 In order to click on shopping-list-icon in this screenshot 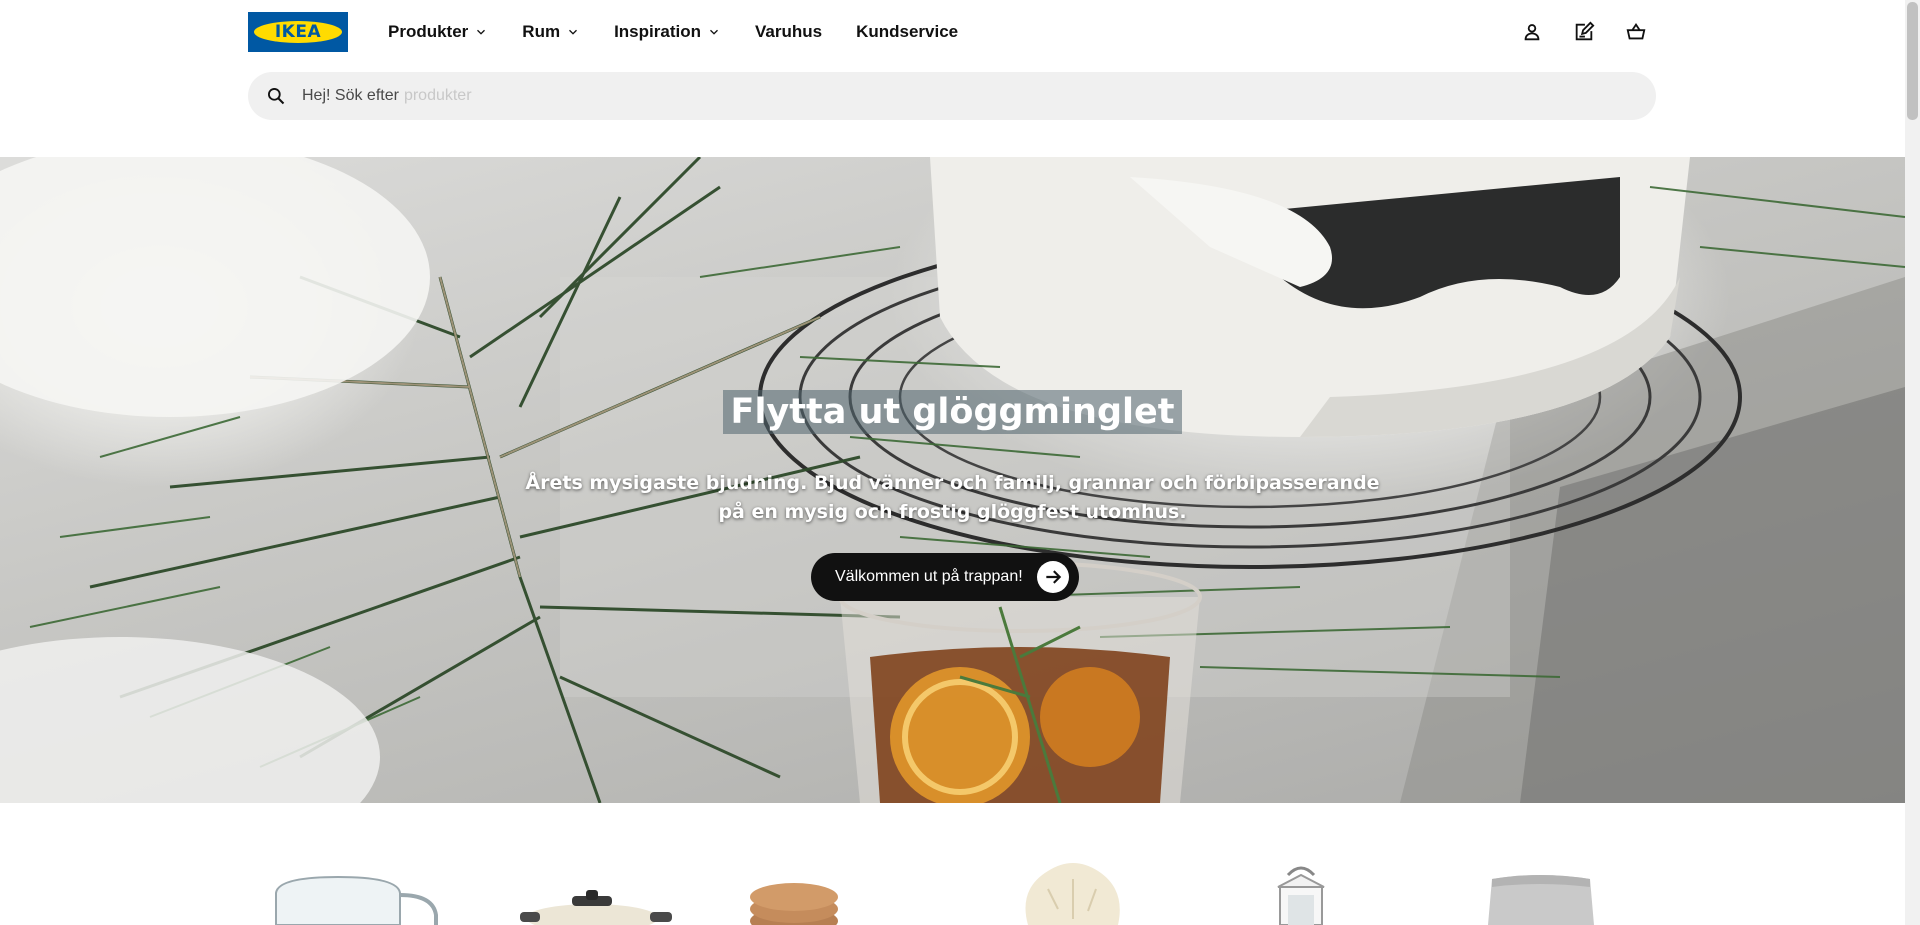, I will do `click(1585, 31)`.